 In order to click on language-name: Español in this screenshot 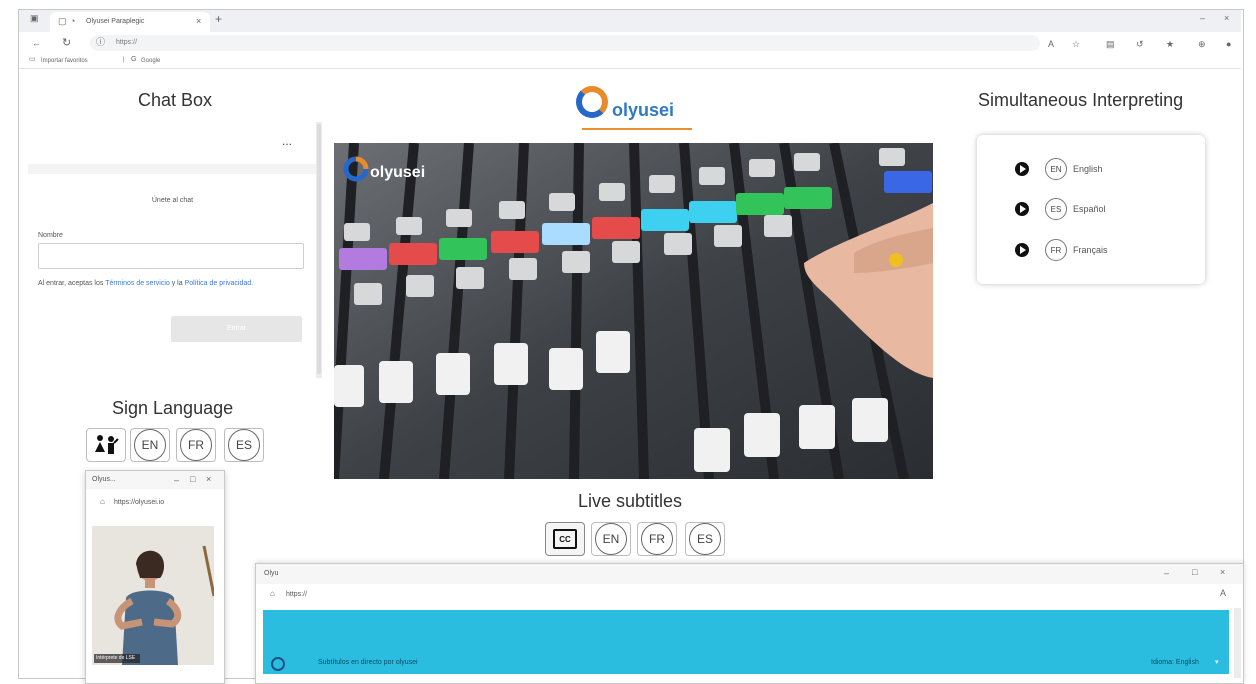, I will do `click(1089, 209)`.